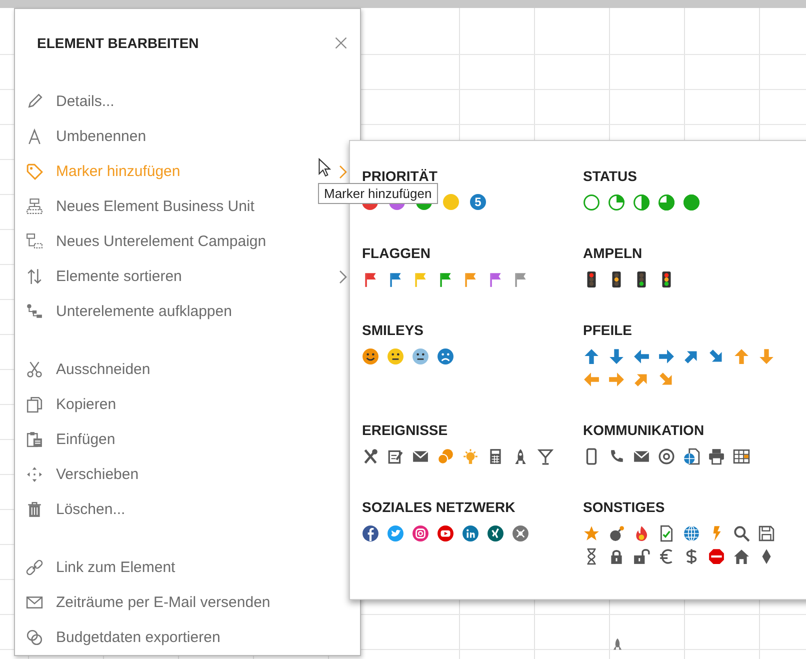 Image resolution: width=806 pixels, height=659 pixels. Describe the element at coordinates (610, 176) in the screenshot. I see `group-title: STATUS` at that location.